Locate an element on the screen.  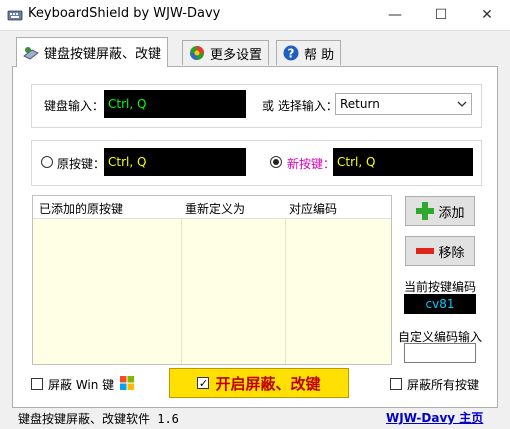
add-button: 添加 is located at coordinates (440, 211).